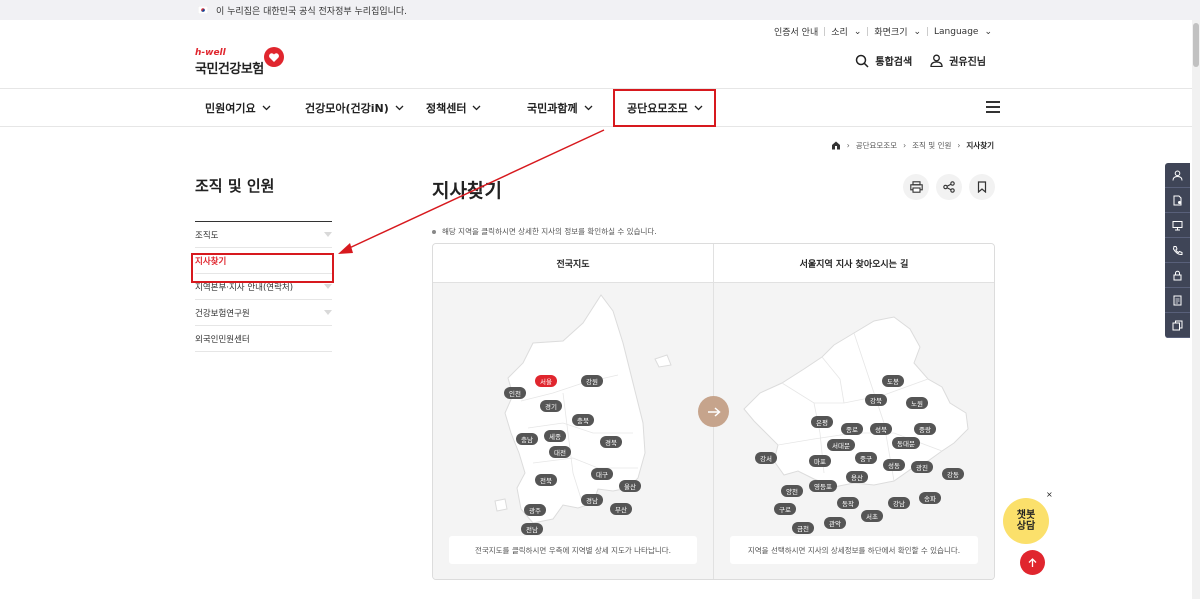 The image size is (1200, 599). I want to click on page-tools, so click(949, 187).